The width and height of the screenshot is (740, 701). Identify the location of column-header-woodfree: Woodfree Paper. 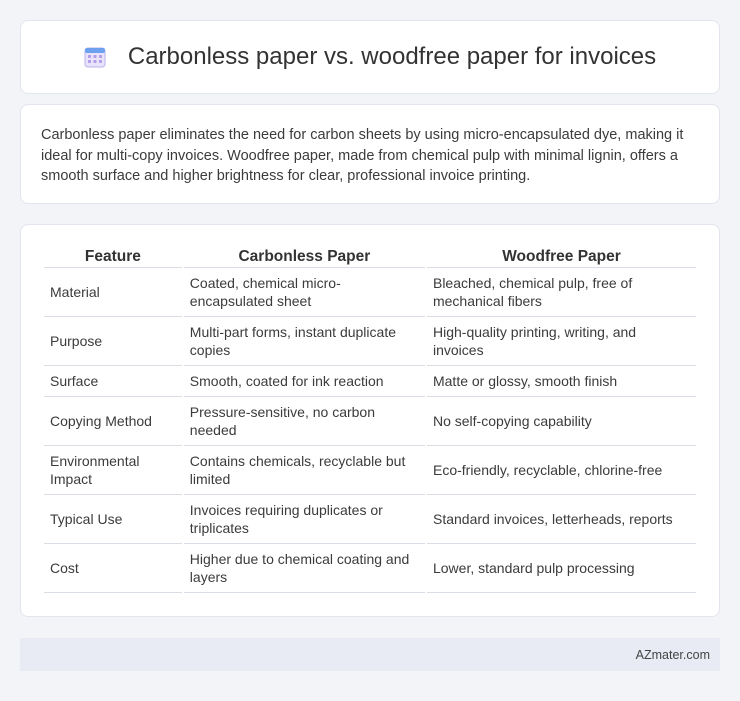
(561, 256).